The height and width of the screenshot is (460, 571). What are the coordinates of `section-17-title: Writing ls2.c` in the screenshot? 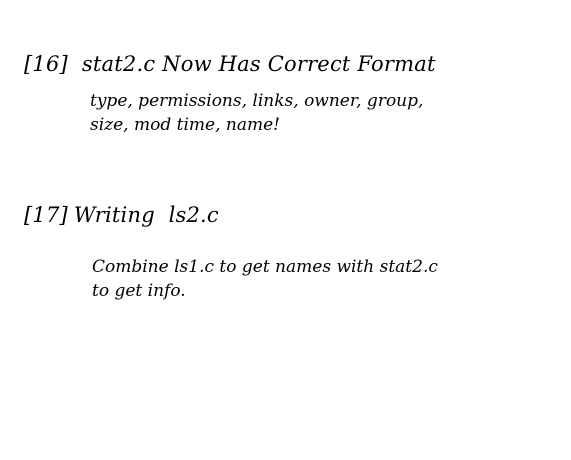 It's located at (146, 215).